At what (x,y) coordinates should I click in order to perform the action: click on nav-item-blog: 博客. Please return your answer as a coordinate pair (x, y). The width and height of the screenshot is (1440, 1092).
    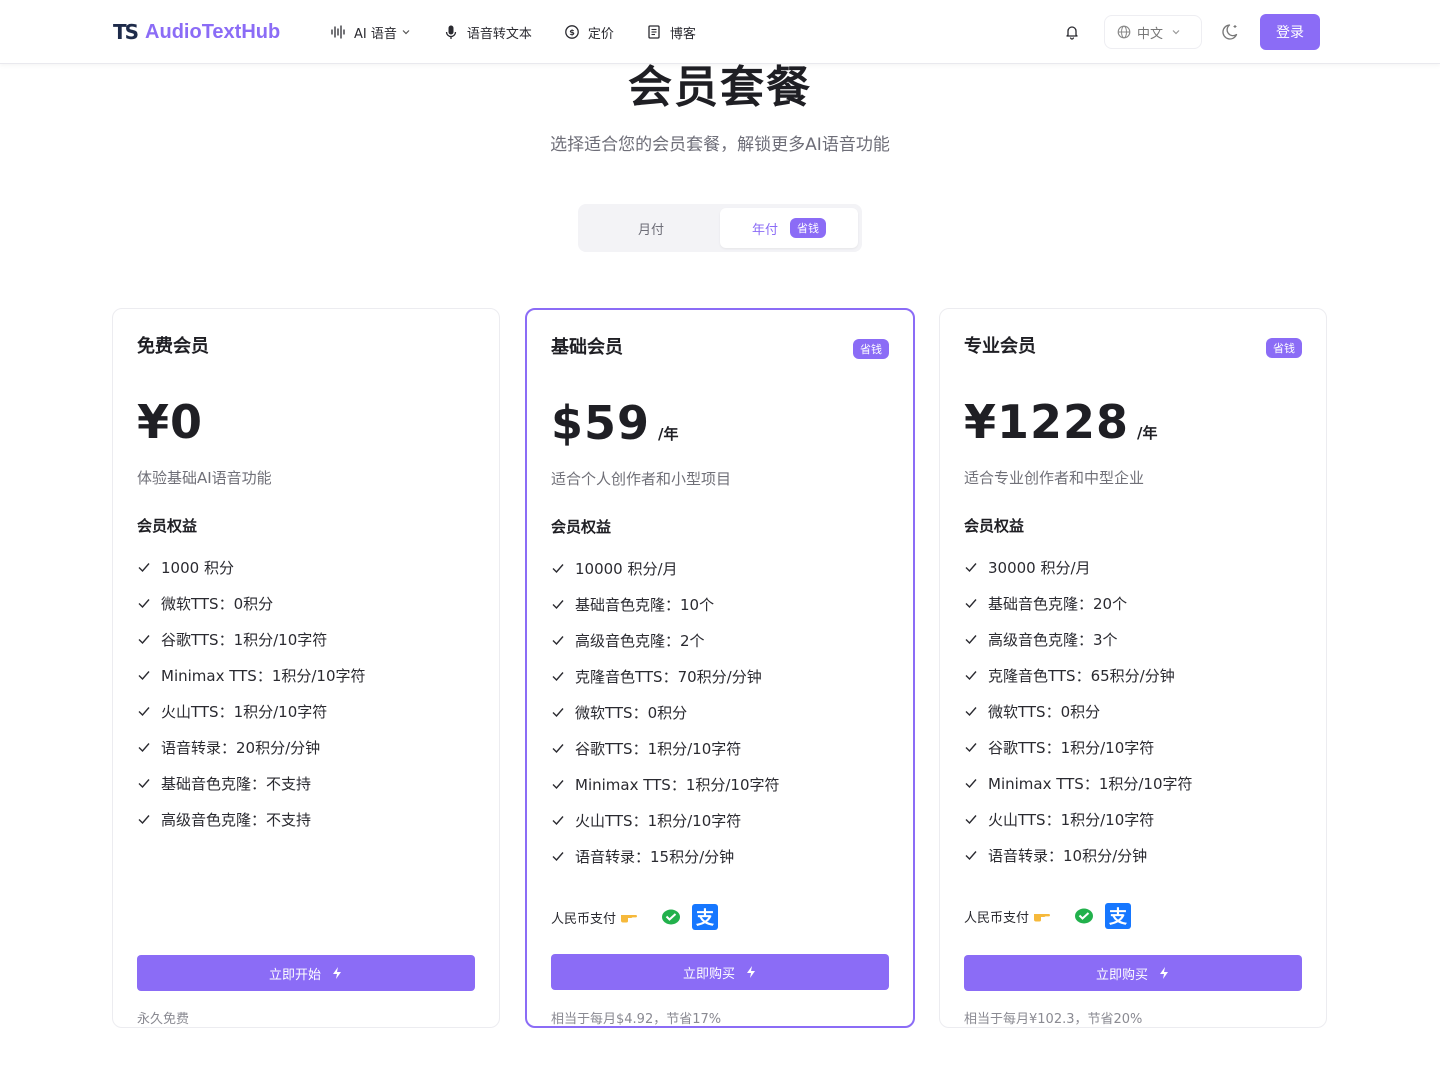
    Looking at the image, I should click on (671, 32).